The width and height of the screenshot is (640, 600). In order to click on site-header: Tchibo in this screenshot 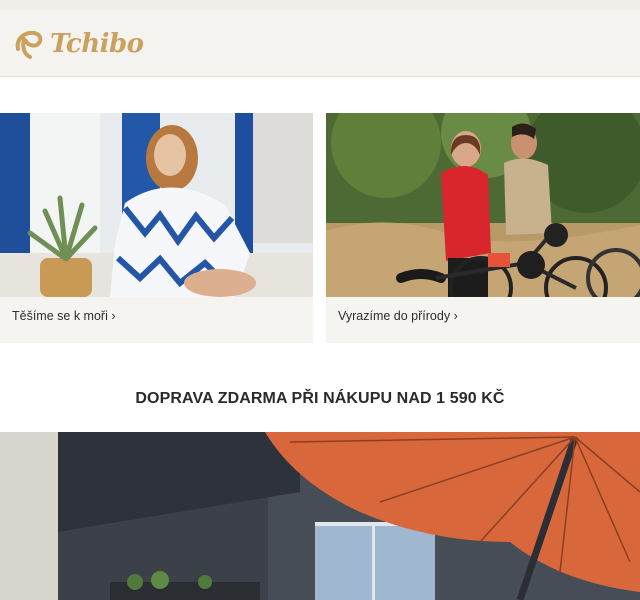, I will do `click(320, 38)`.